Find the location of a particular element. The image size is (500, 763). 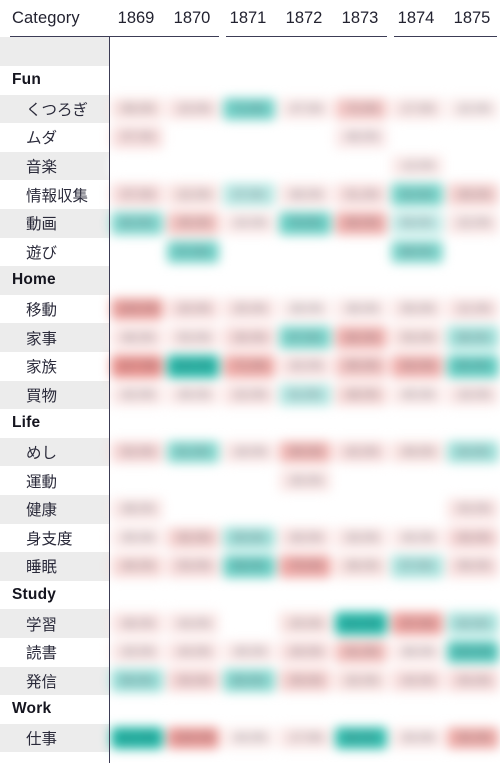

header-year-1873: 1873 is located at coordinates (360, 18).